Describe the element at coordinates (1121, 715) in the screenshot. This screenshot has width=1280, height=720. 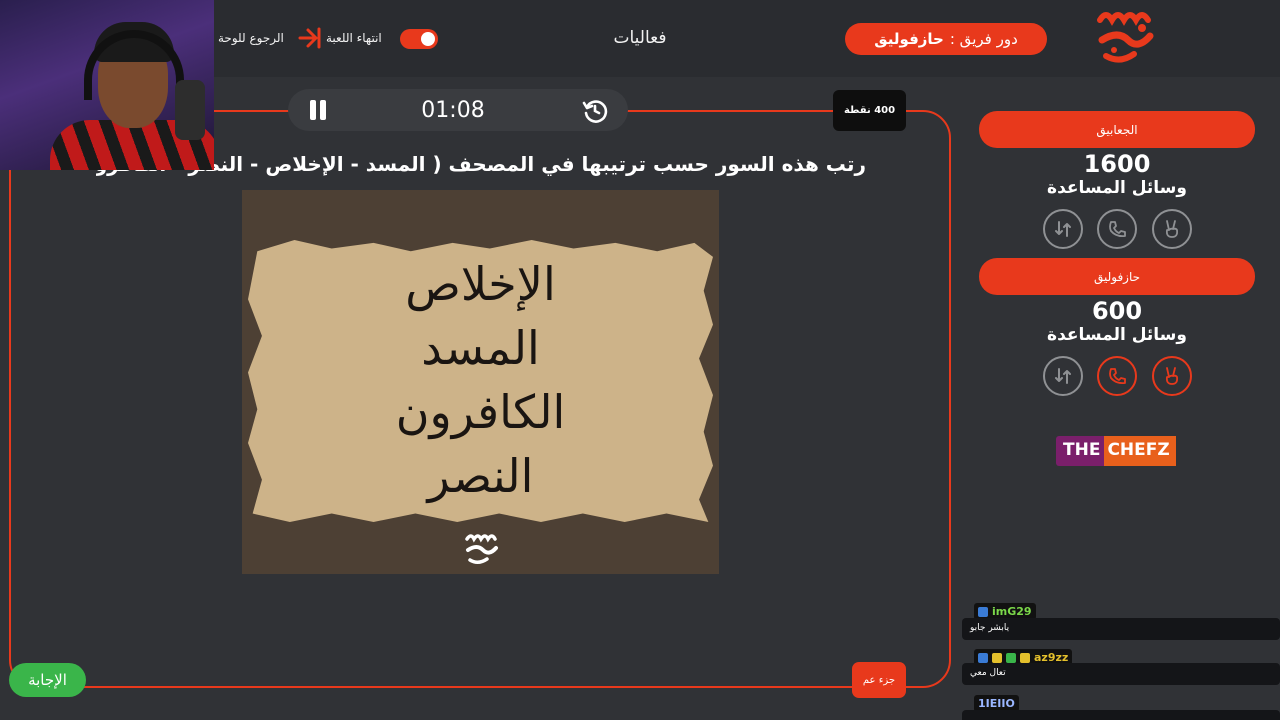
I see `chat-message` at that location.